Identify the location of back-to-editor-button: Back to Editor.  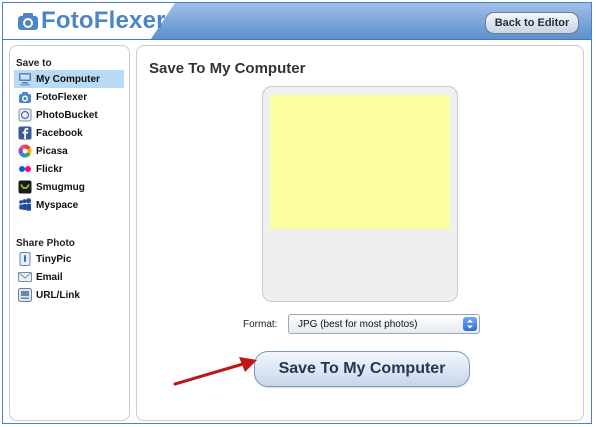
(532, 23).